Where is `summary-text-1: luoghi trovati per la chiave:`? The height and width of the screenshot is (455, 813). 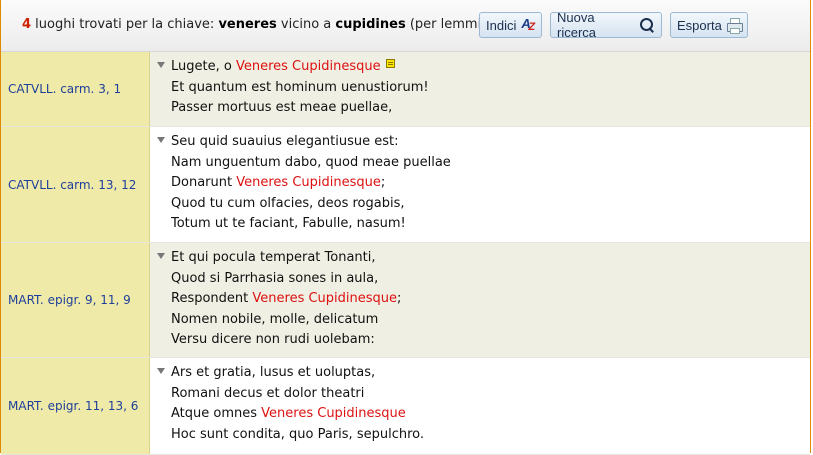 summary-text-1: luoghi trovati per la chiave: is located at coordinates (125, 24).